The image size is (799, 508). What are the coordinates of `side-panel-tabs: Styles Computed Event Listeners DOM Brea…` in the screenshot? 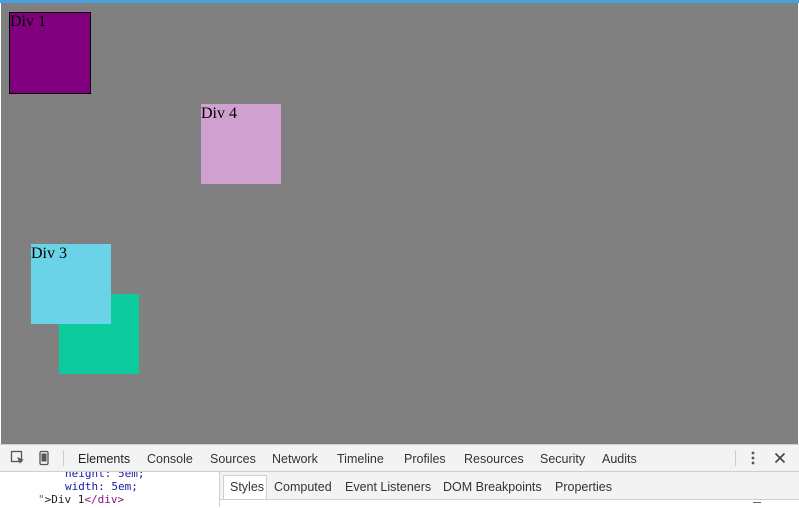 It's located at (509, 485).